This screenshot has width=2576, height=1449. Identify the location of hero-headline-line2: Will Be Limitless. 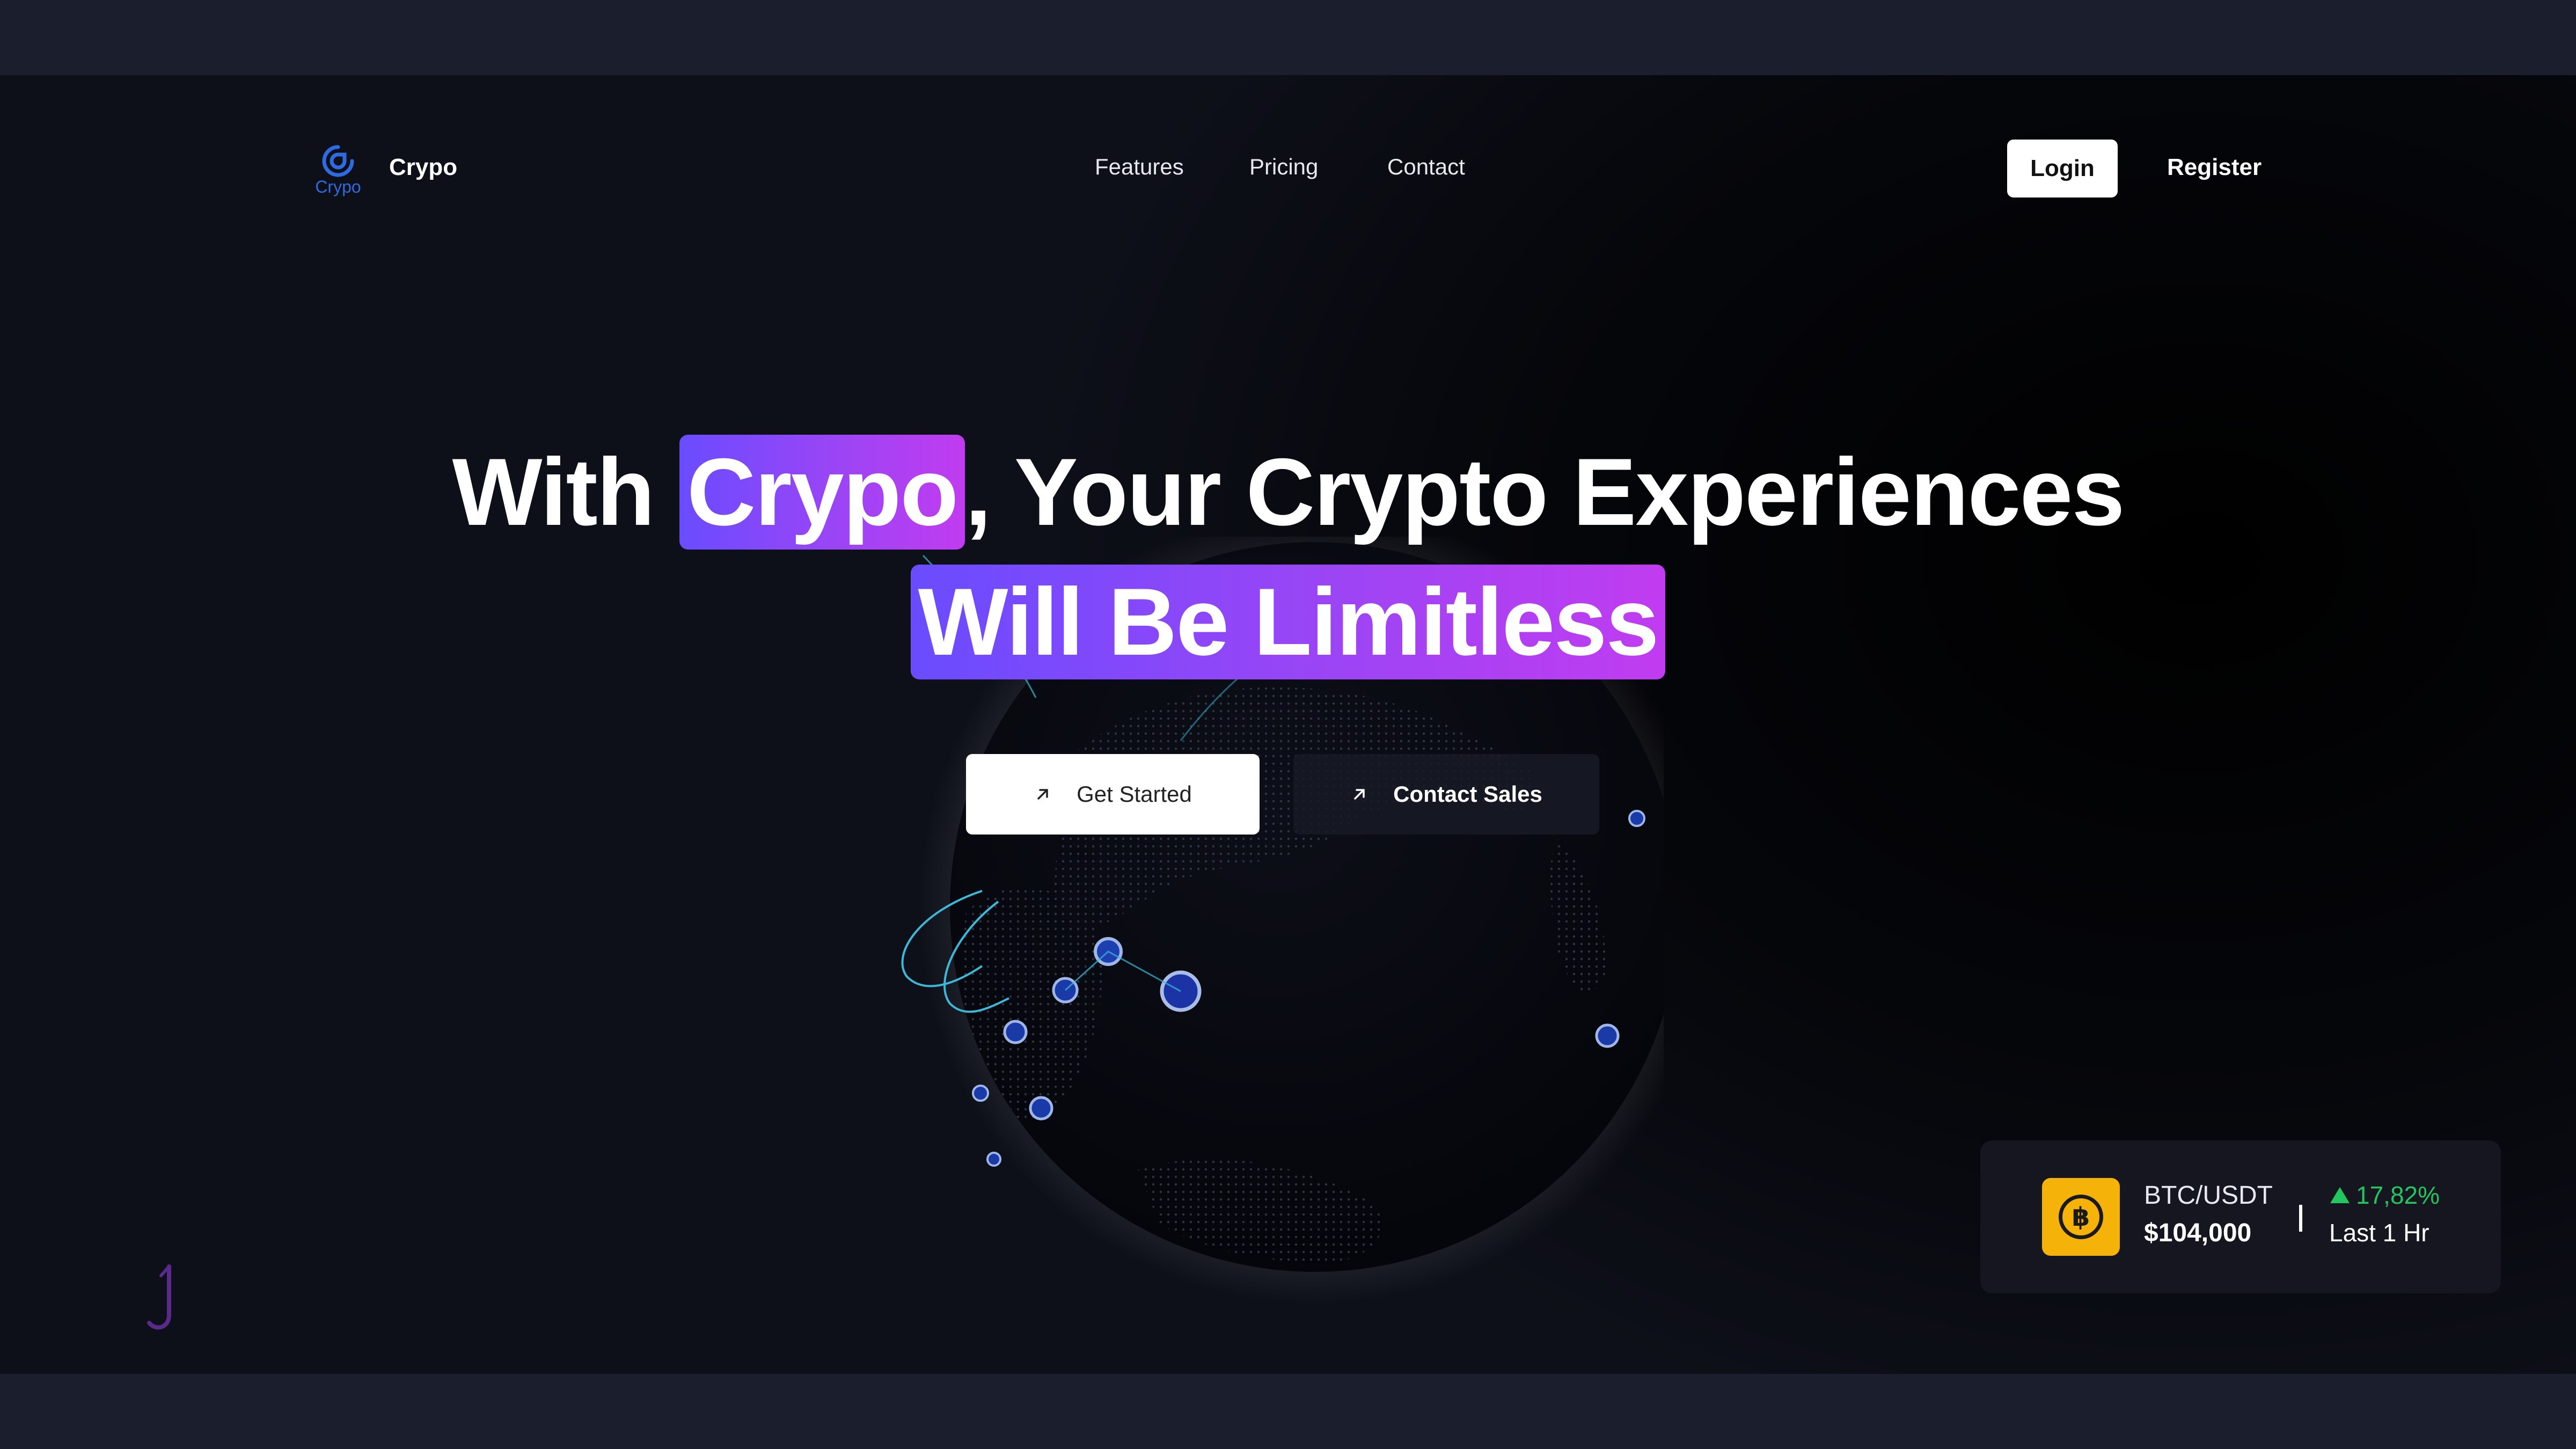
(1288, 622).